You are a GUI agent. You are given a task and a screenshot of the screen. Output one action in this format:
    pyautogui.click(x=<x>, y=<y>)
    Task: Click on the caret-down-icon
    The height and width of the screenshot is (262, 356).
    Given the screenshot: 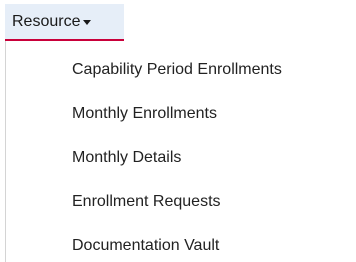 What is the action you would take?
    pyautogui.click(x=87, y=22)
    